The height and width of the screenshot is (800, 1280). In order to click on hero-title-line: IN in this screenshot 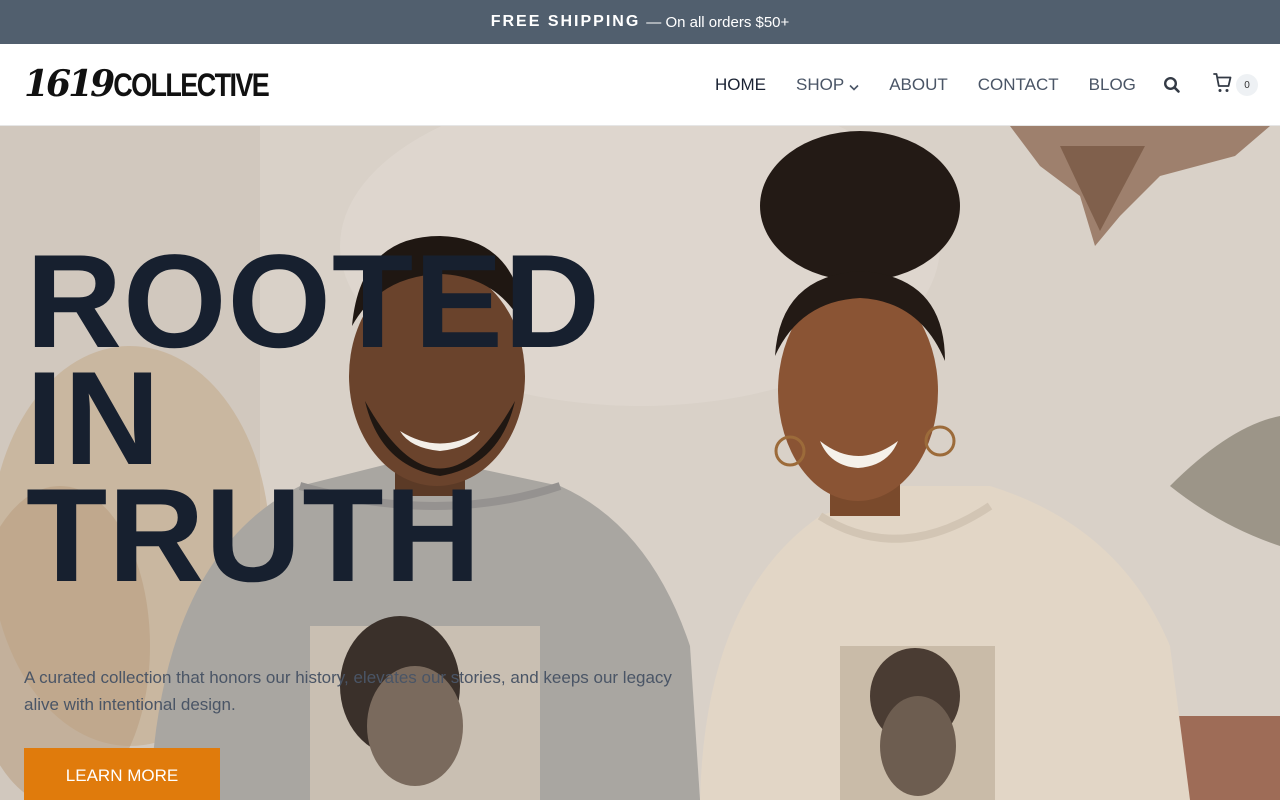, I will do `click(93, 419)`.